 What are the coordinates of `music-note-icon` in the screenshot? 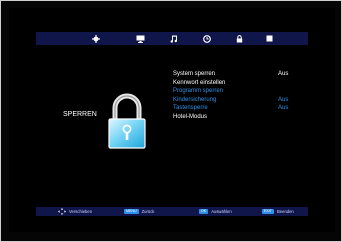 It's located at (173, 39).